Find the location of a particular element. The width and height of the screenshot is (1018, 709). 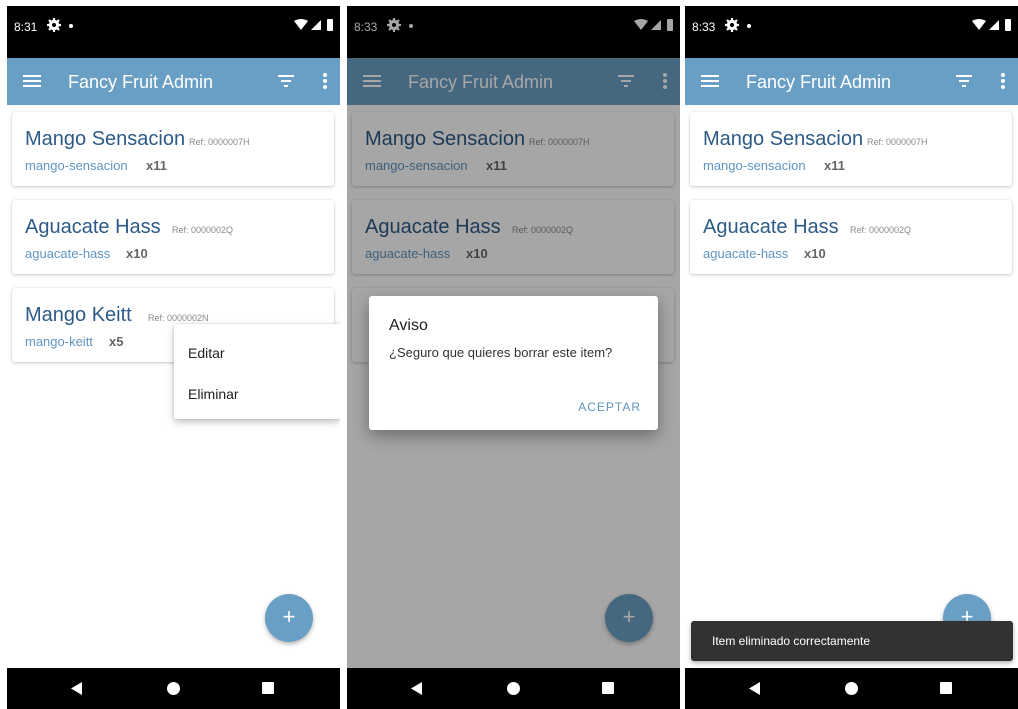

snackbar: Item eliminado correctamente is located at coordinates (852, 641).